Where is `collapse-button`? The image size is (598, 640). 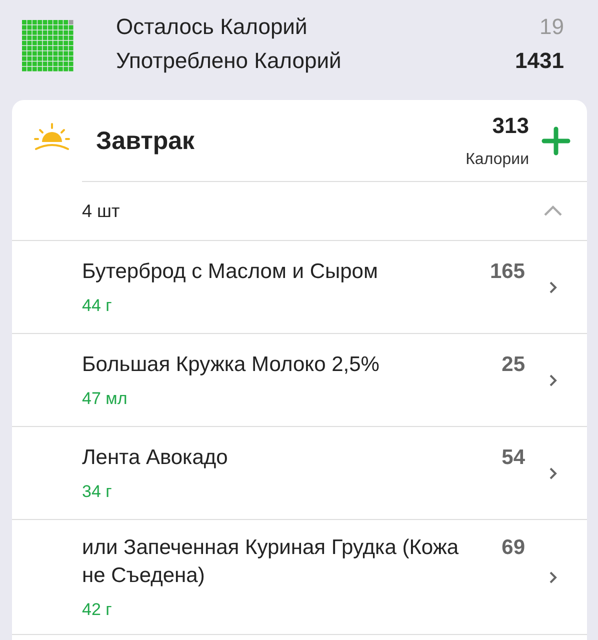 collapse-button is located at coordinates (553, 211).